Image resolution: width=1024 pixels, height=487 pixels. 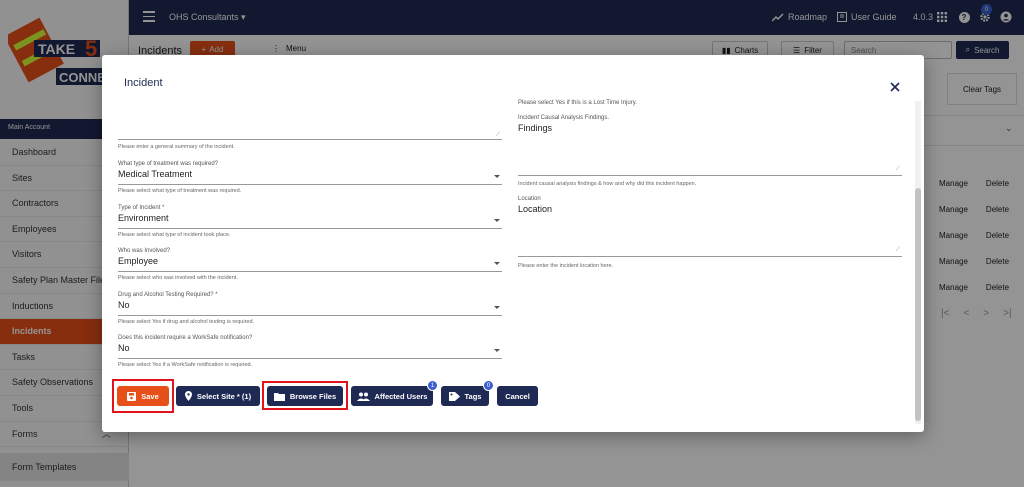 I want to click on findings-value: Findings, so click(x=535, y=128).